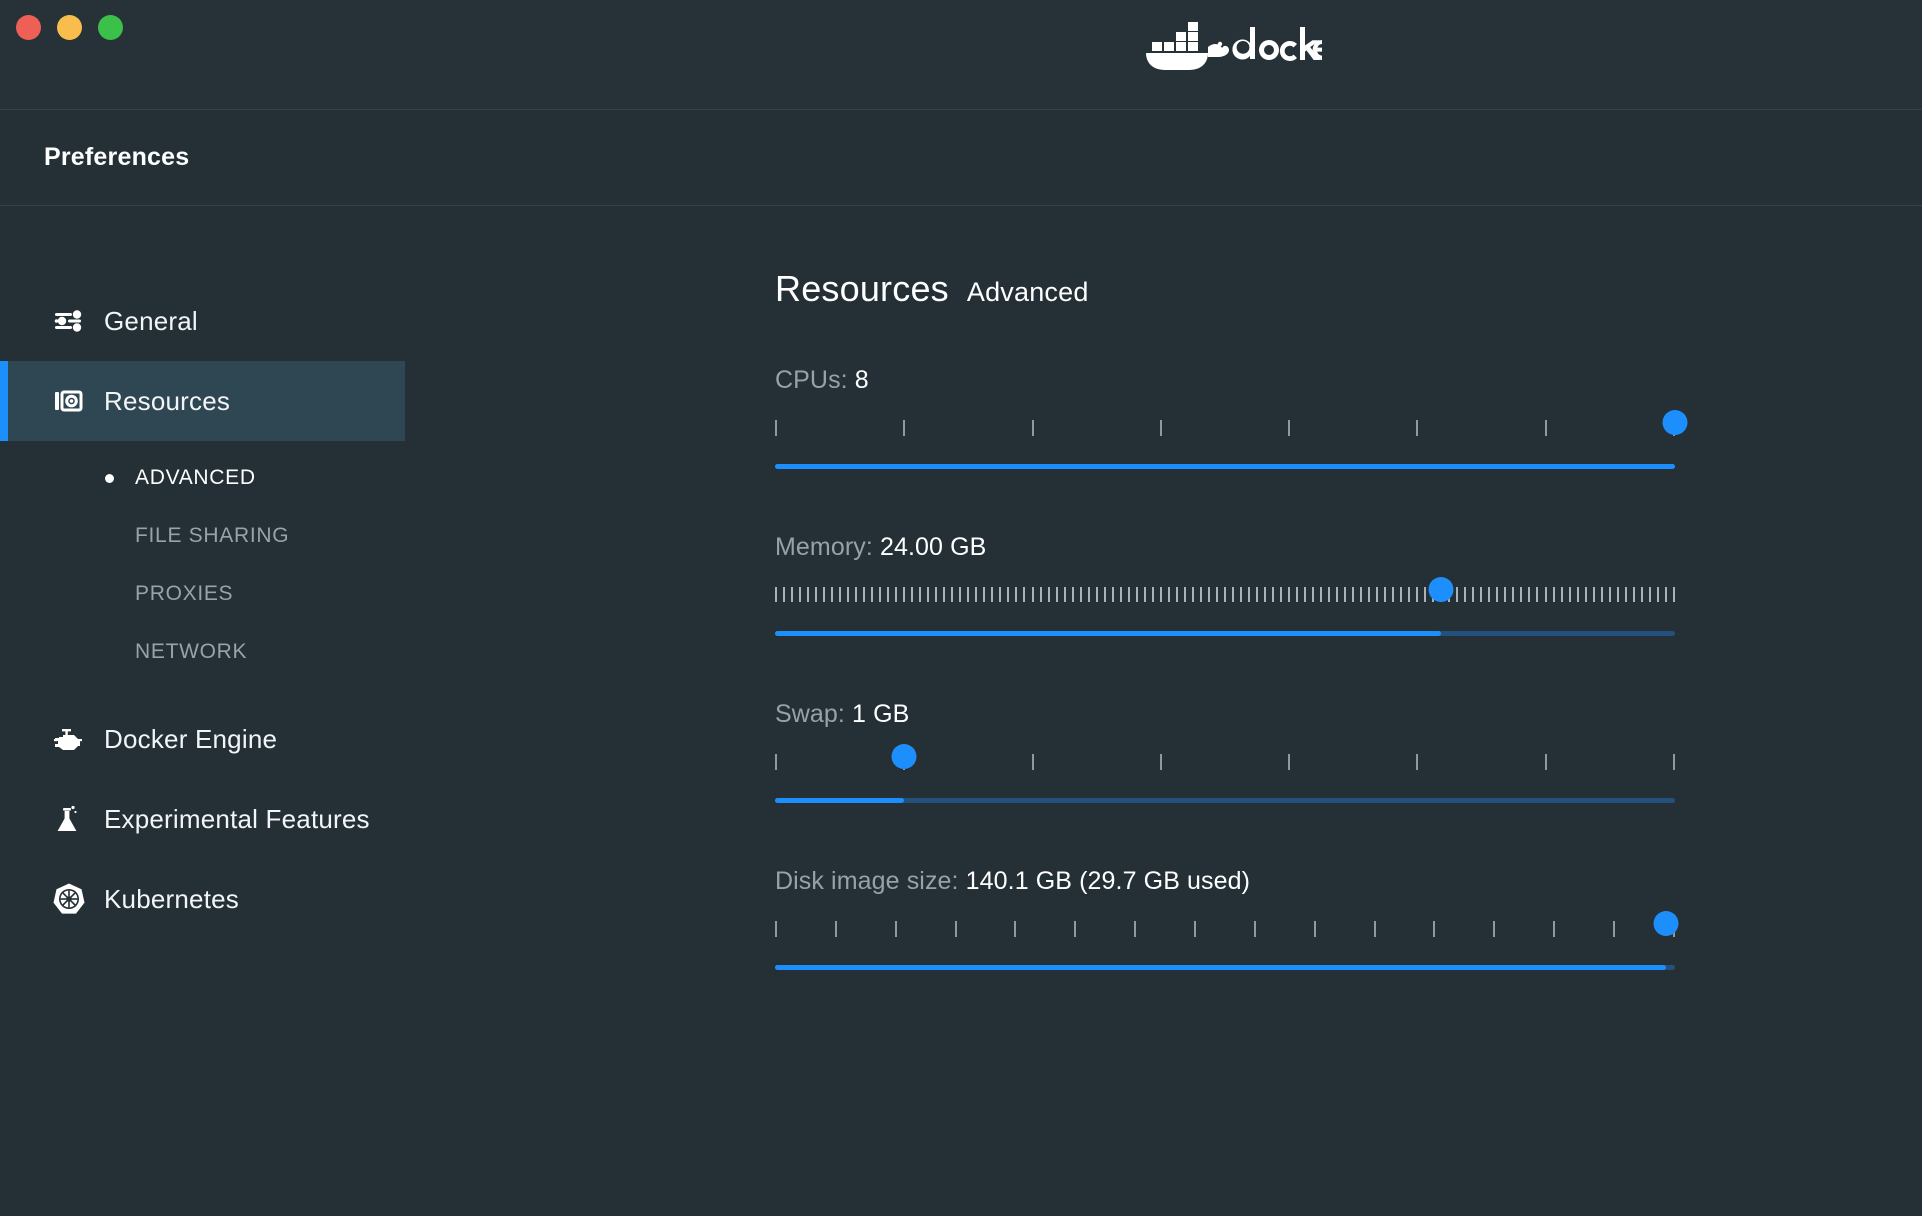 This screenshot has width=1922, height=1216. What do you see at coordinates (440, 478) in the screenshot?
I see `subnav-item-advanced: ADVANCED` at bounding box center [440, 478].